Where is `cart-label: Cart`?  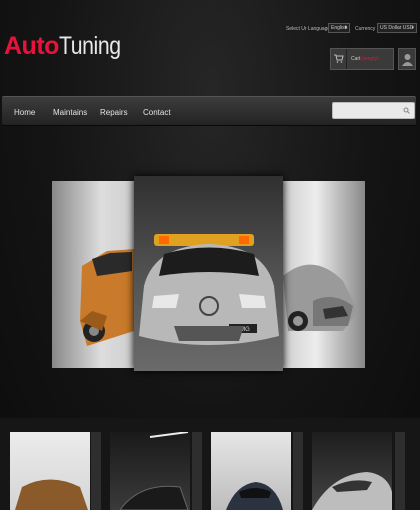 cart-label: Cart is located at coordinates (356, 59).